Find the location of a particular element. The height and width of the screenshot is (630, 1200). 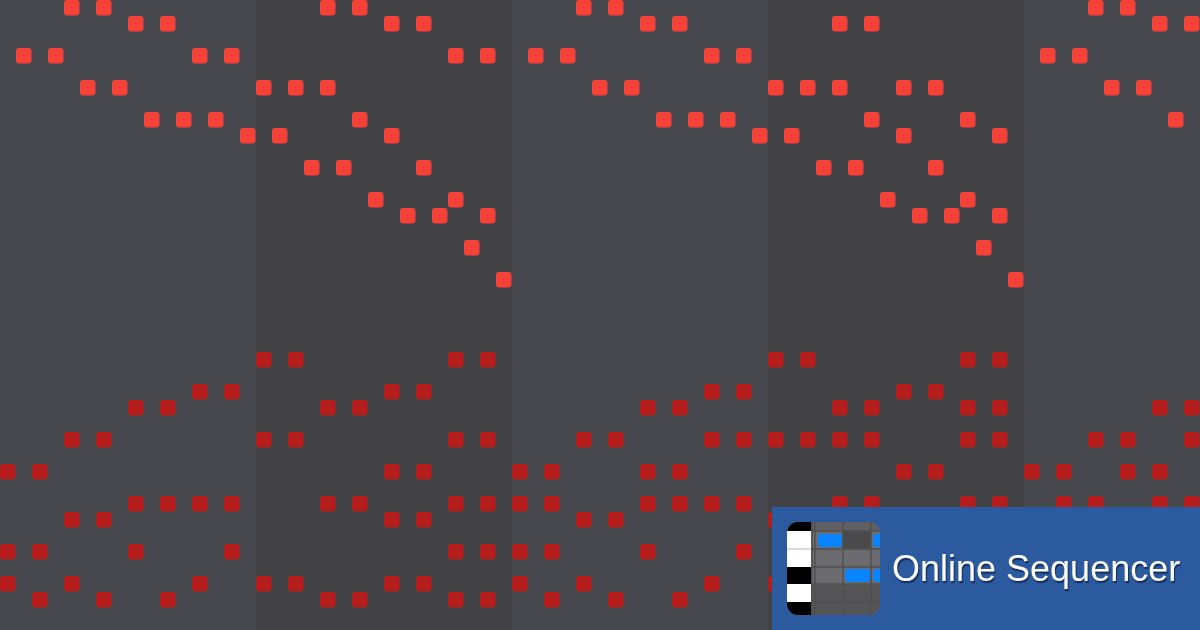

piano-roll-icon is located at coordinates (833, 568).